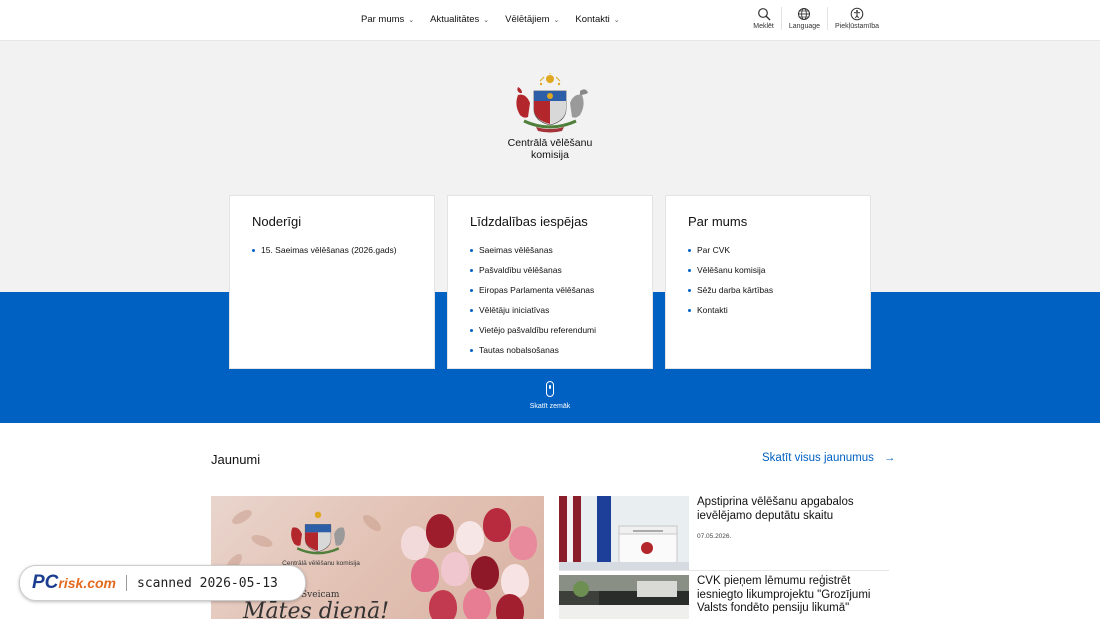  What do you see at coordinates (455, 19) in the screenshot?
I see `nav-item-label: Aktualitātes` at bounding box center [455, 19].